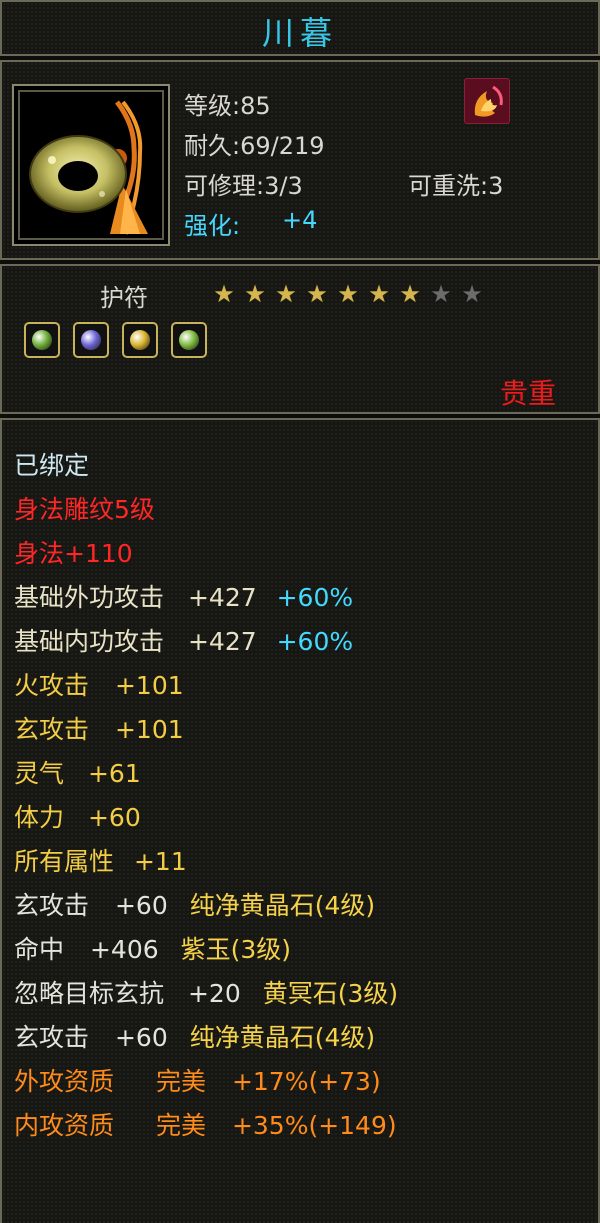 This screenshot has height=1223, width=600. I want to click on attr-label: 忽略目标玄抗, so click(89, 993).